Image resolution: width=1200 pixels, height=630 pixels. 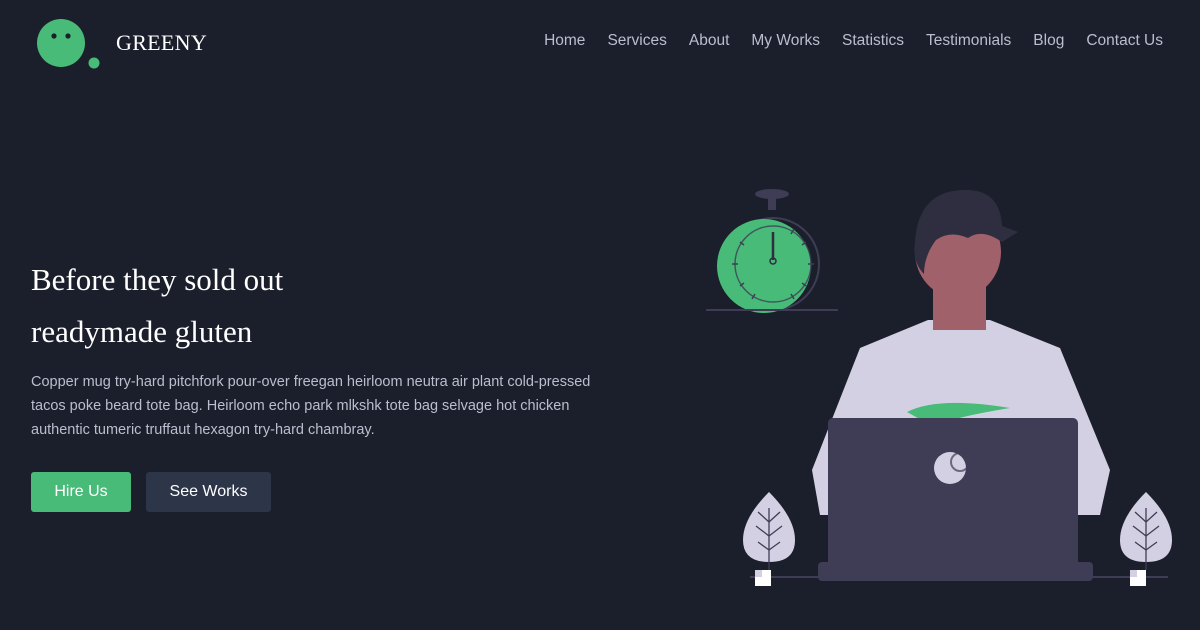 I want to click on nav-contact-us: Contact Us, so click(x=1124, y=41).